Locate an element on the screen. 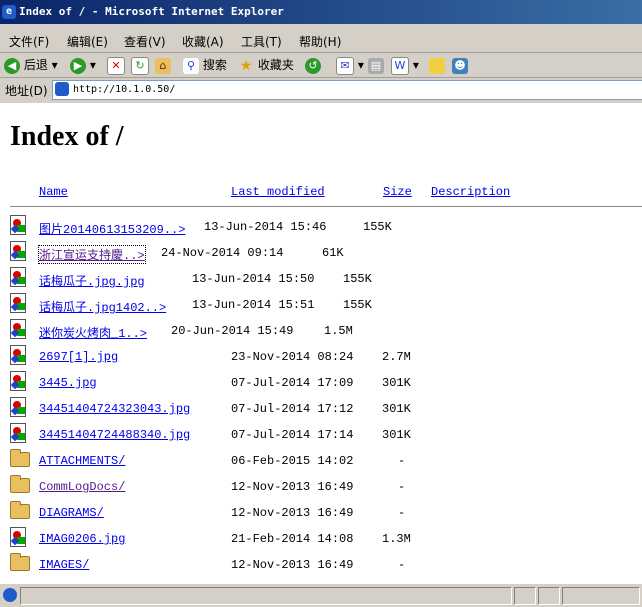 The width and height of the screenshot is (642, 607). column-name-header: Name is located at coordinates (53, 192).